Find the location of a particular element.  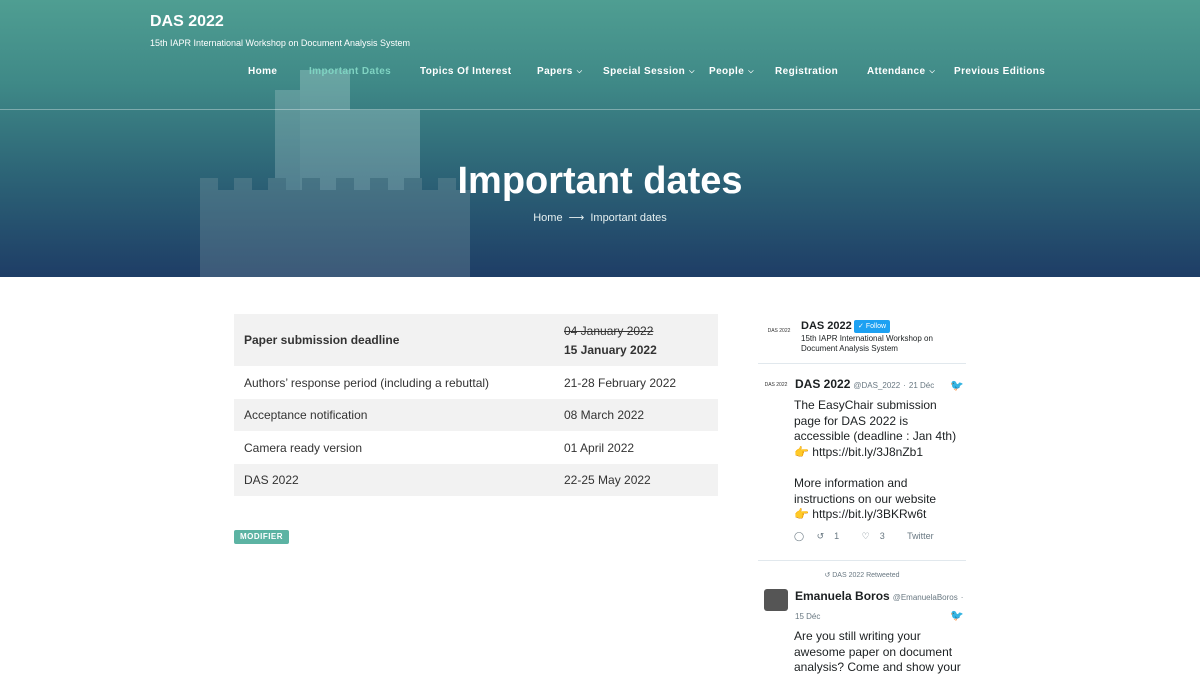

tweet-link: 👉 https://bit.ly/3J8nZb1 is located at coordinates (879, 453).